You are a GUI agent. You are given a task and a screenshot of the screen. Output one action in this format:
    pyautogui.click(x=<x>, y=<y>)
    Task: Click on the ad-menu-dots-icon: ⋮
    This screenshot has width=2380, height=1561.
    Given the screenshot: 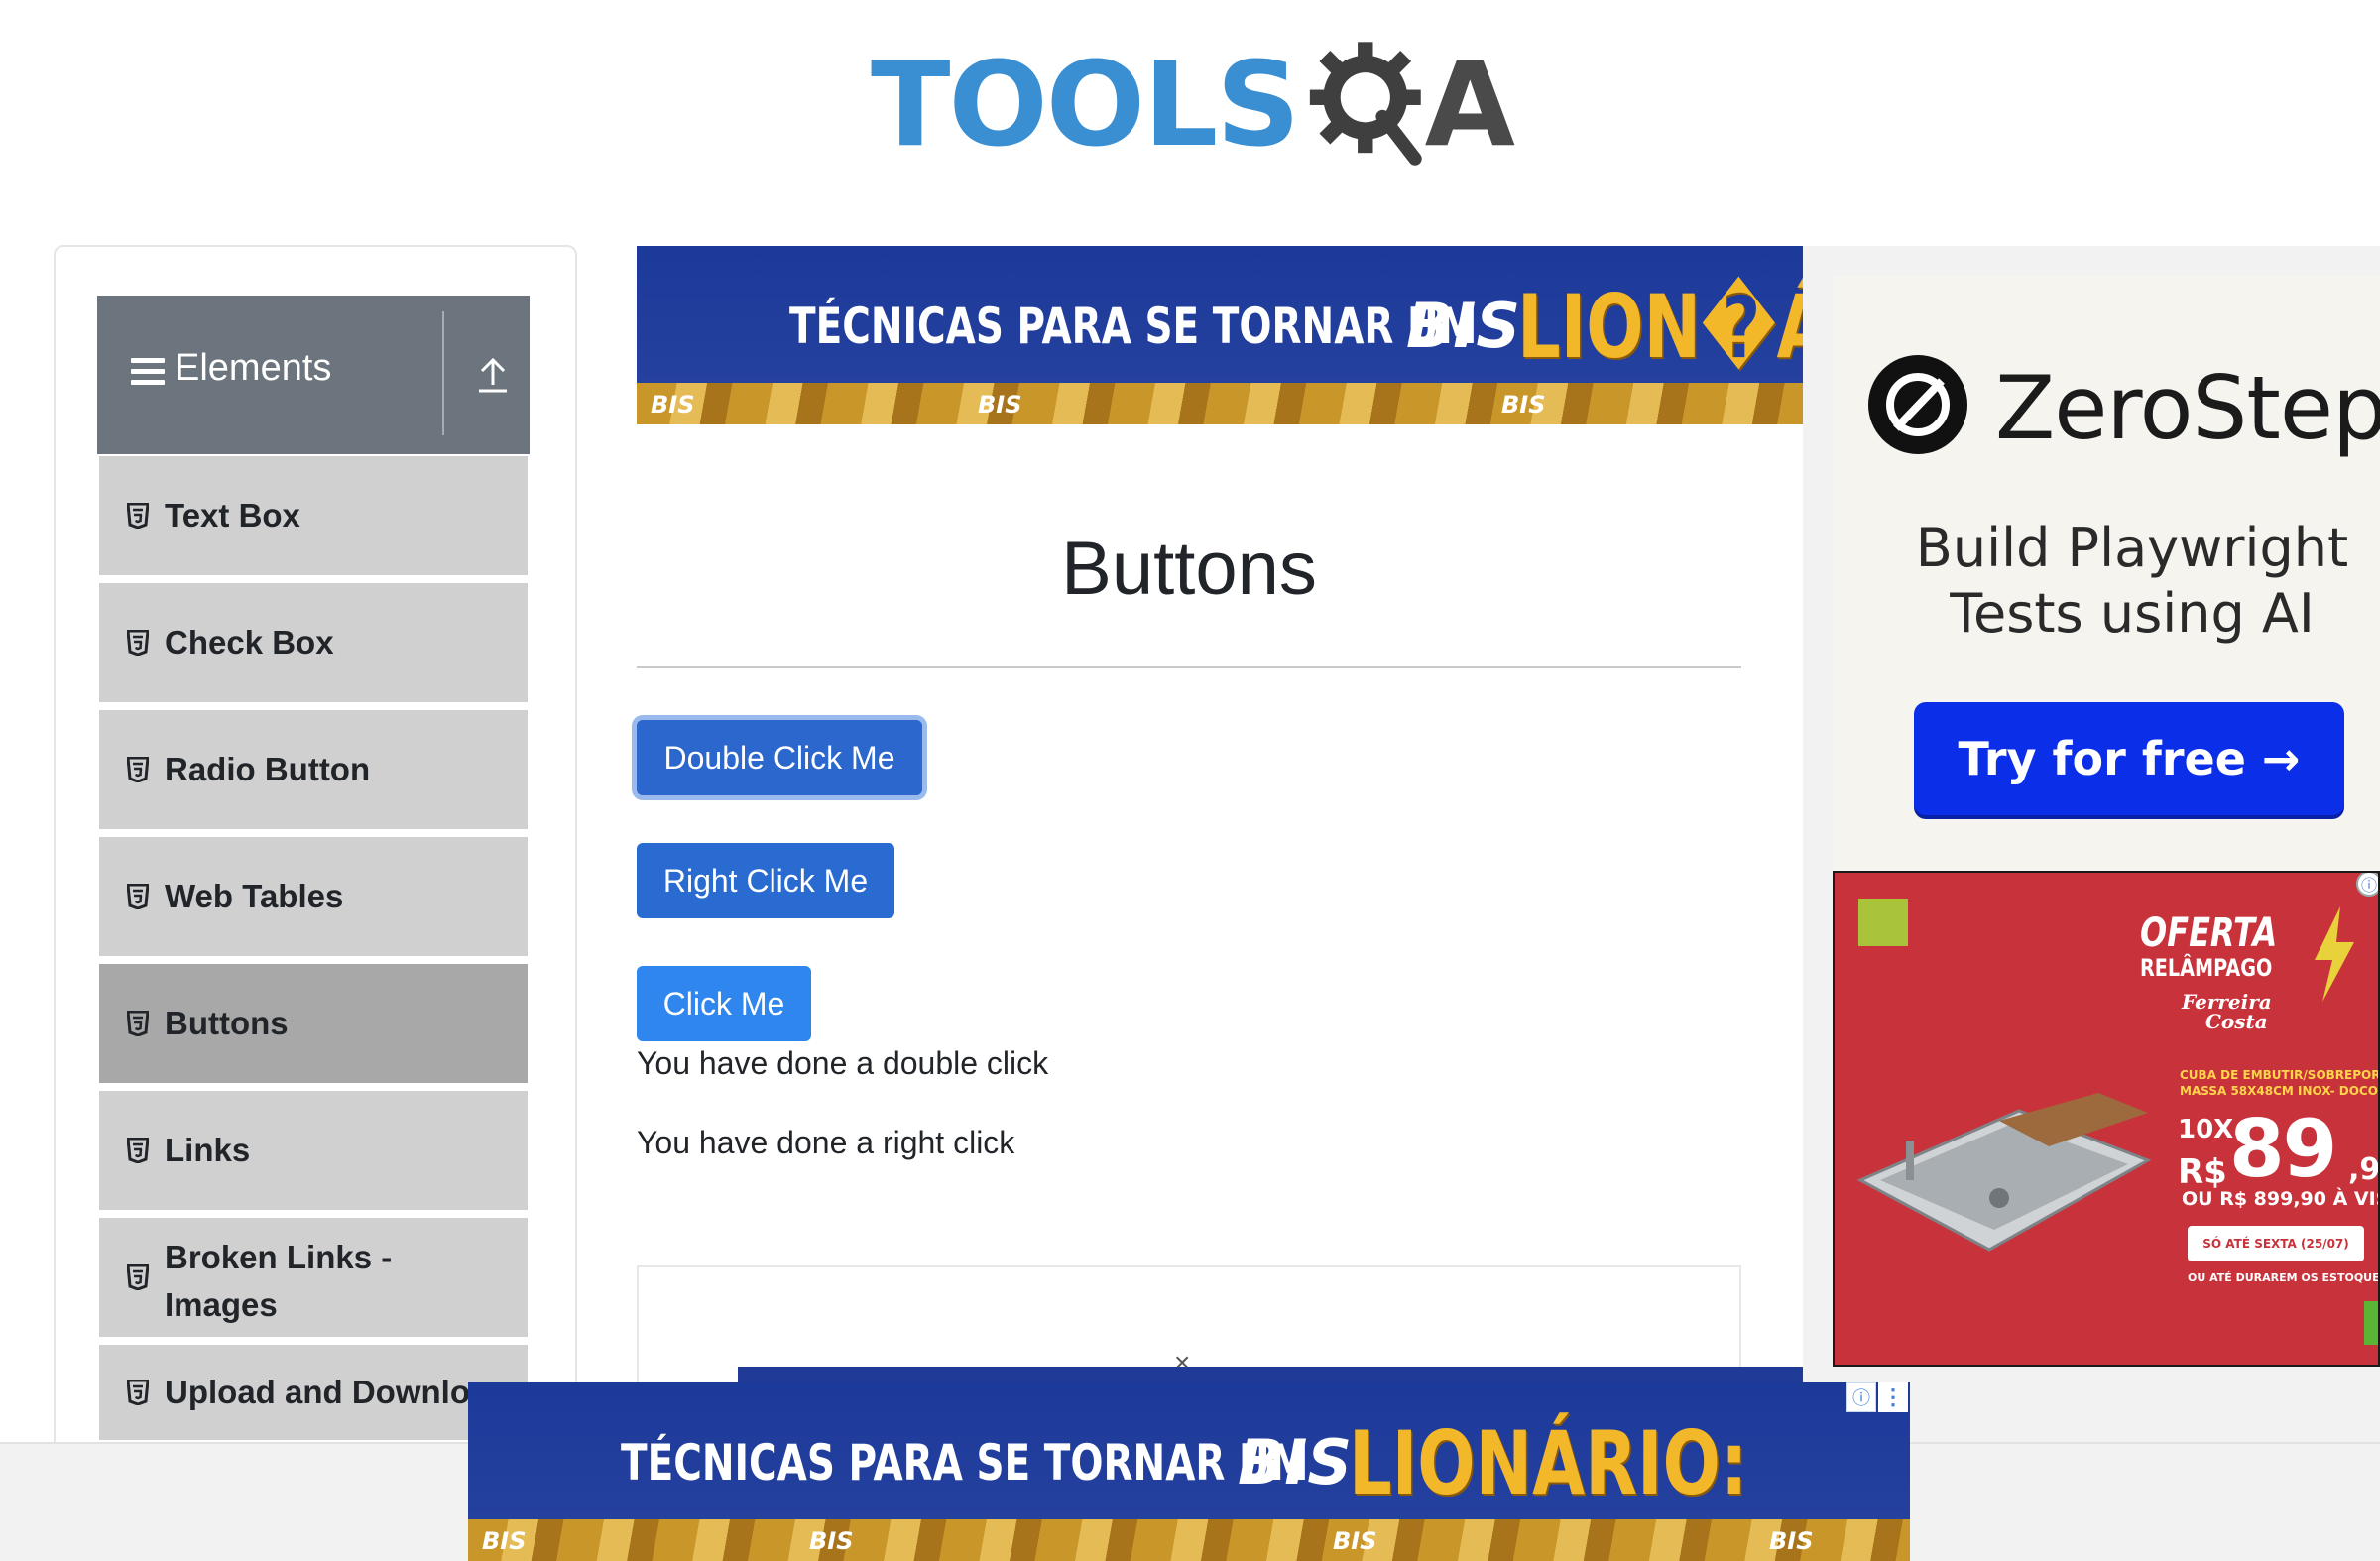 What is the action you would take?
    pyautogui.click(x=1893, y=1397)
    